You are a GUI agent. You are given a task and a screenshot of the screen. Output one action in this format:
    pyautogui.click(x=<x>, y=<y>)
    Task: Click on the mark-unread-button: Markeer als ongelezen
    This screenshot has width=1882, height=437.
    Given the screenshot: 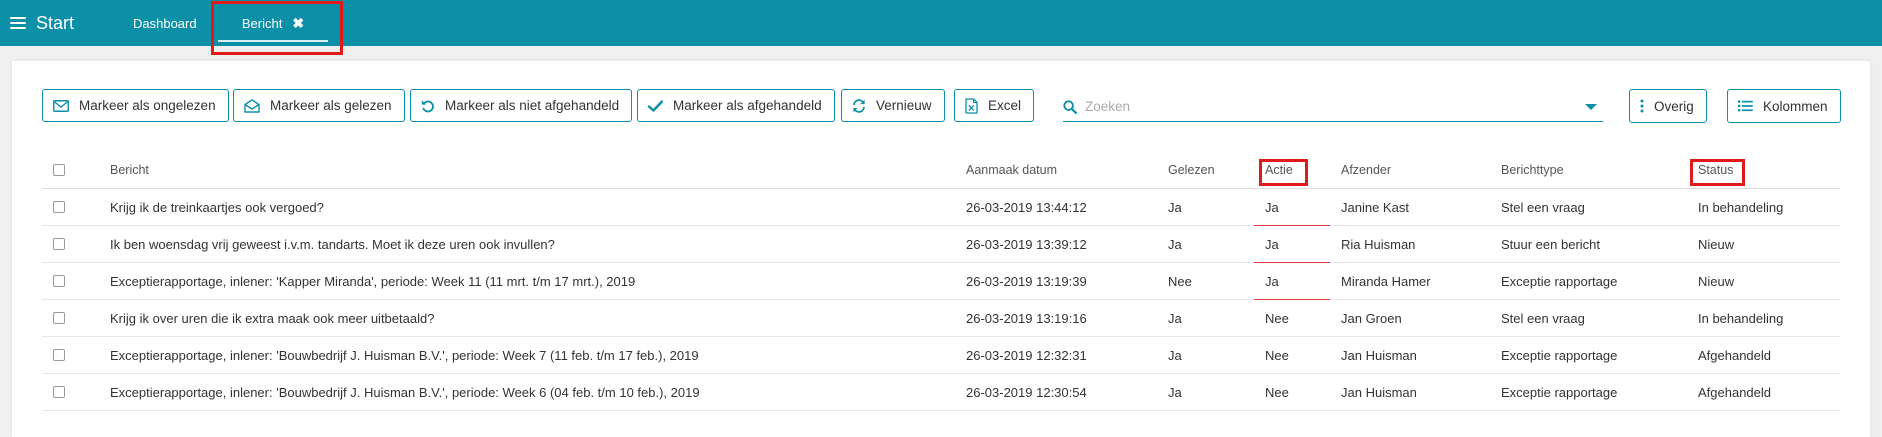 What is the action you would take?
    pyautogui.click(x=135, y=105)
    